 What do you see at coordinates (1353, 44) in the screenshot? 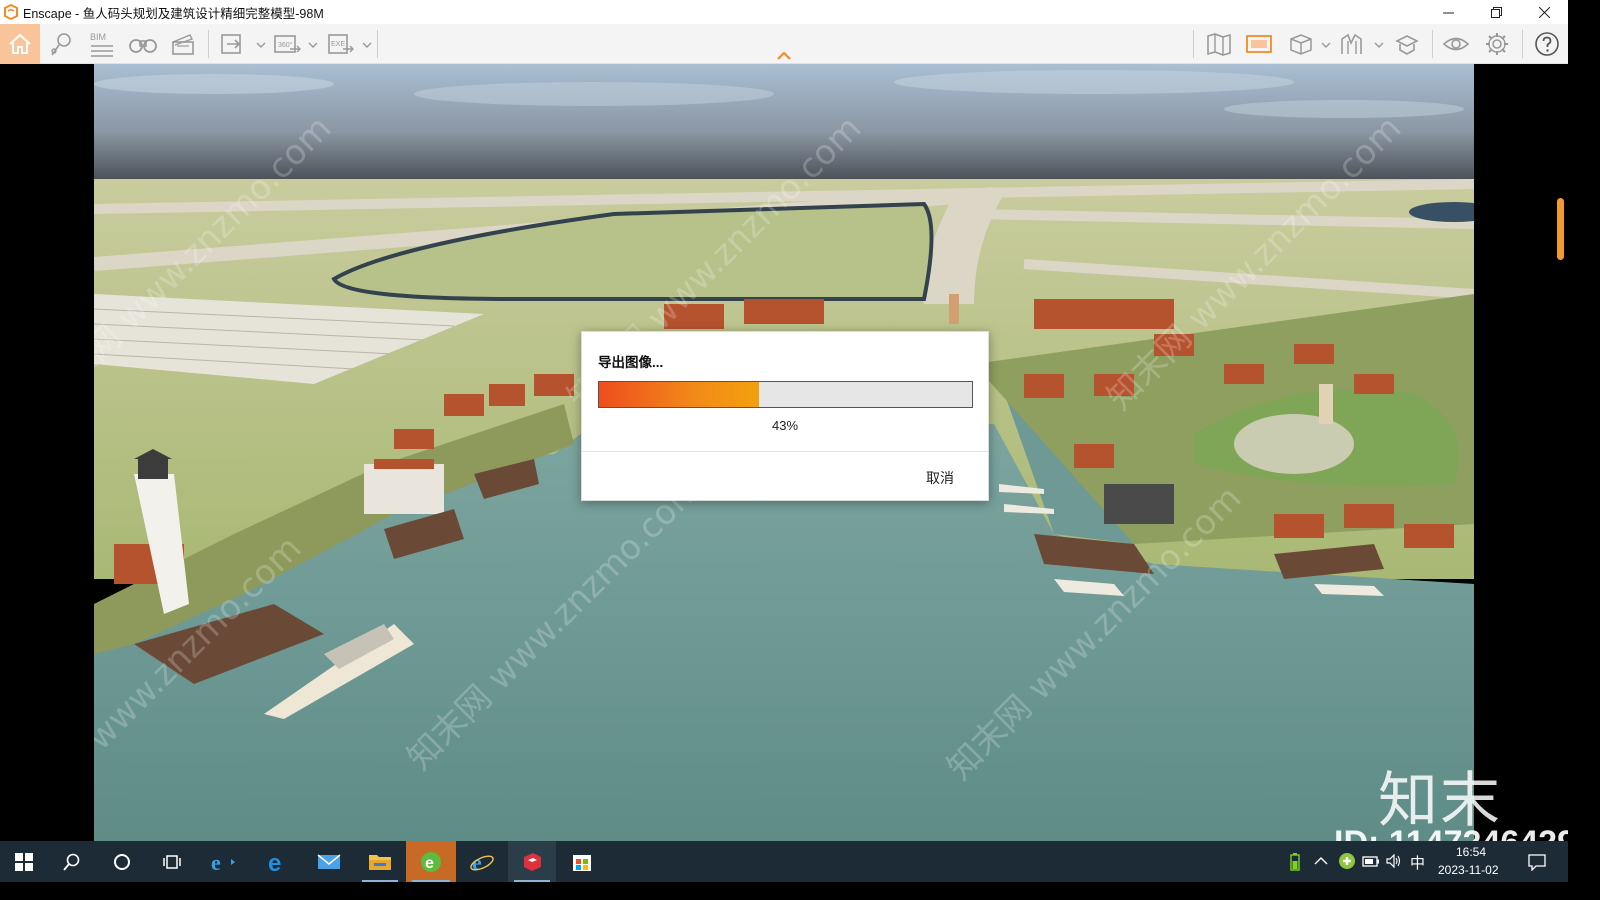
I see `atmosphere-button` at bounding box center [1353, 44].